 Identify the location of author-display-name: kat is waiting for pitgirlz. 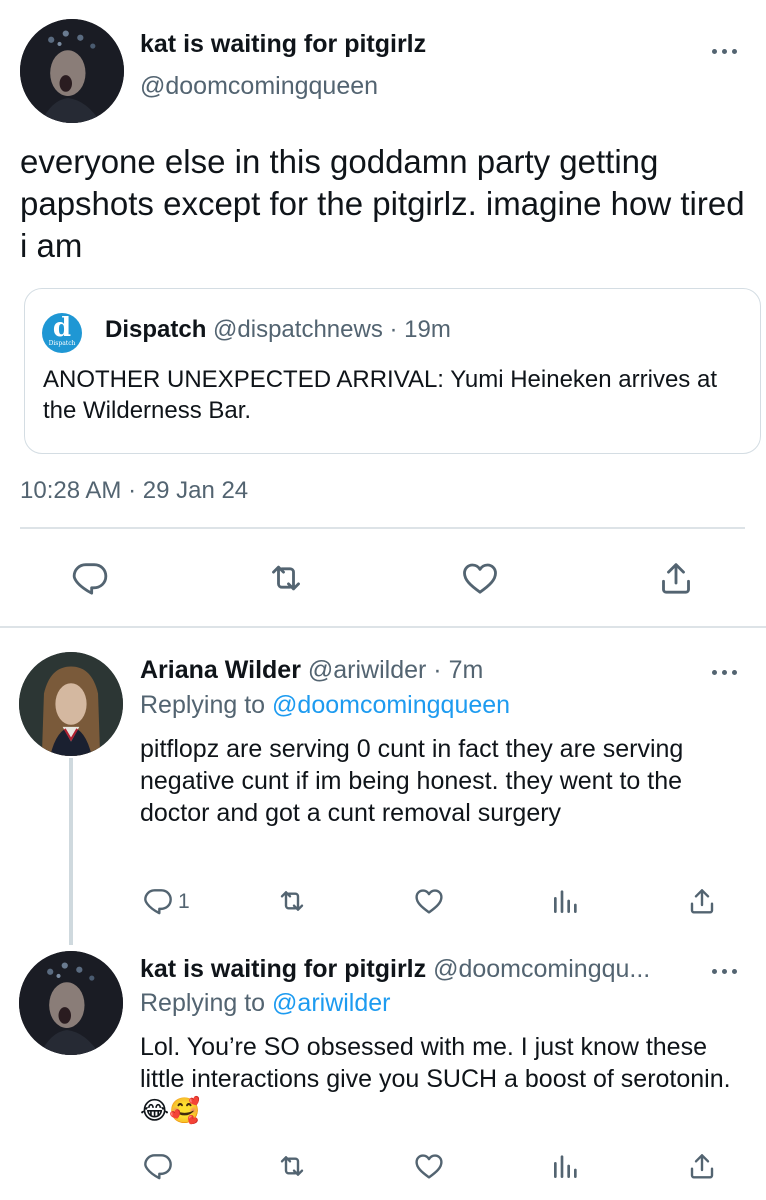
(283, 44).